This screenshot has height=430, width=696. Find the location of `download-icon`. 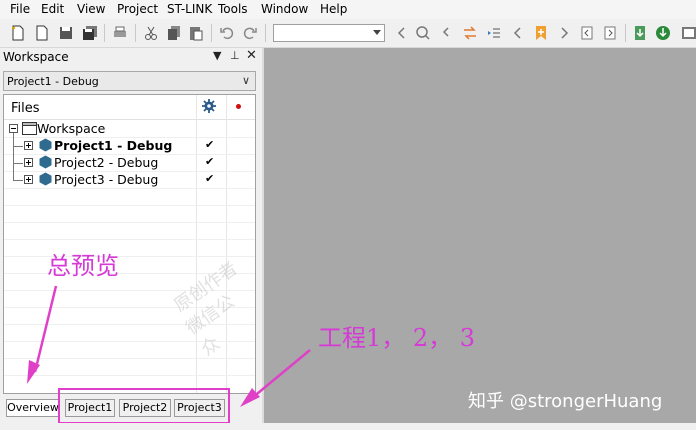

download-icon is located at coordinates (640, 33).